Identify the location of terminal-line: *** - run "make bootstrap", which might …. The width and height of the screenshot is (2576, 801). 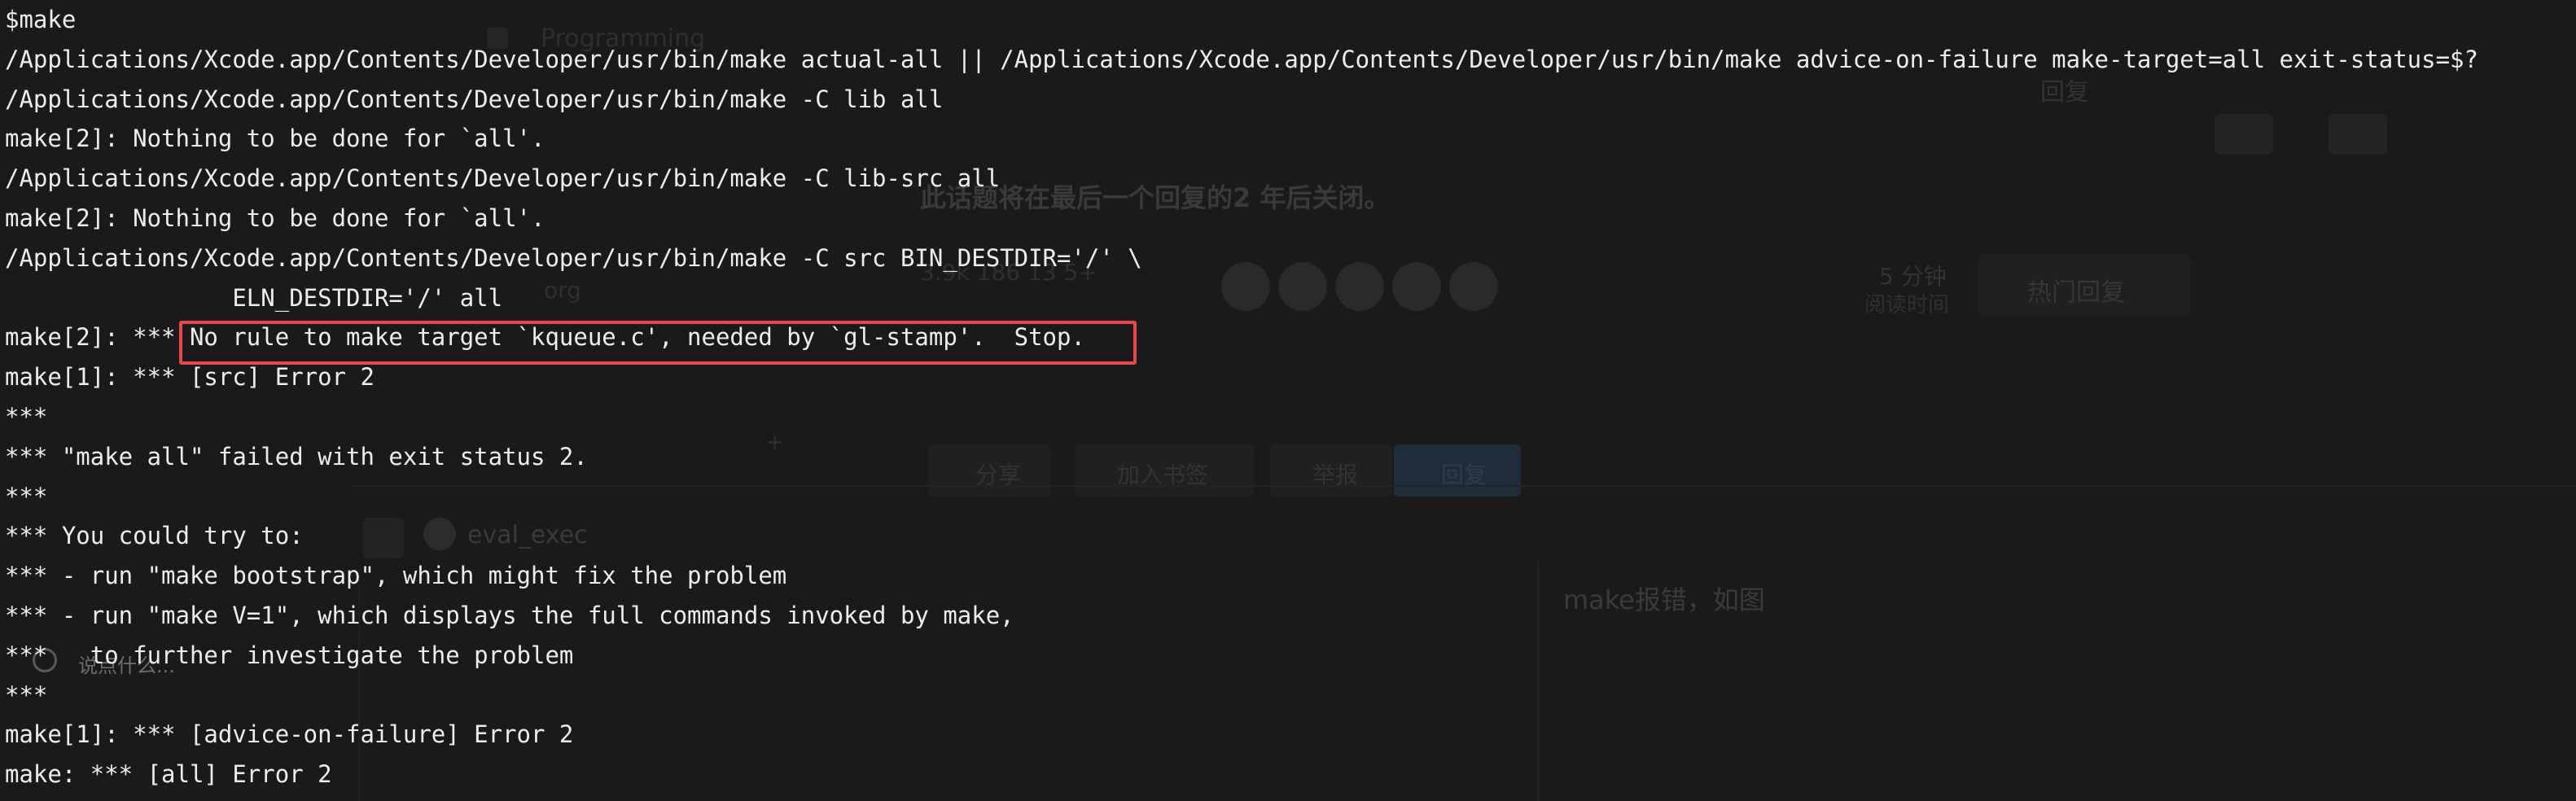
(396, 576).